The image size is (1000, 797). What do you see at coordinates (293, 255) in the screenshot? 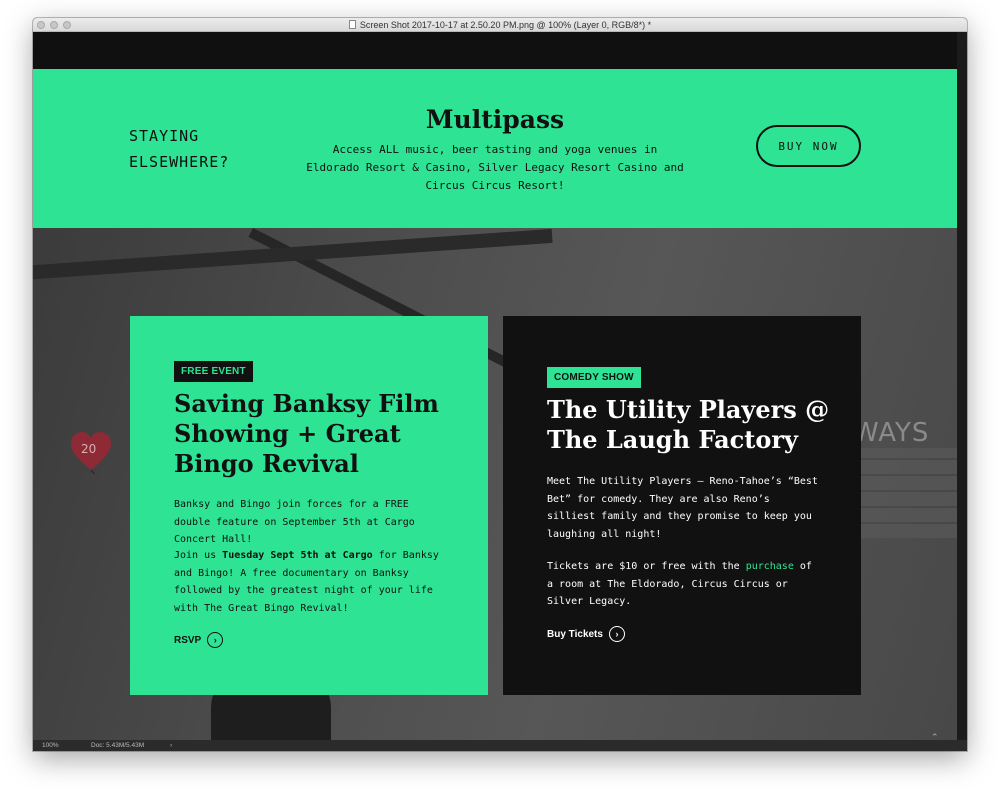
I see `stair-edge` at bounding box center [293, 255].